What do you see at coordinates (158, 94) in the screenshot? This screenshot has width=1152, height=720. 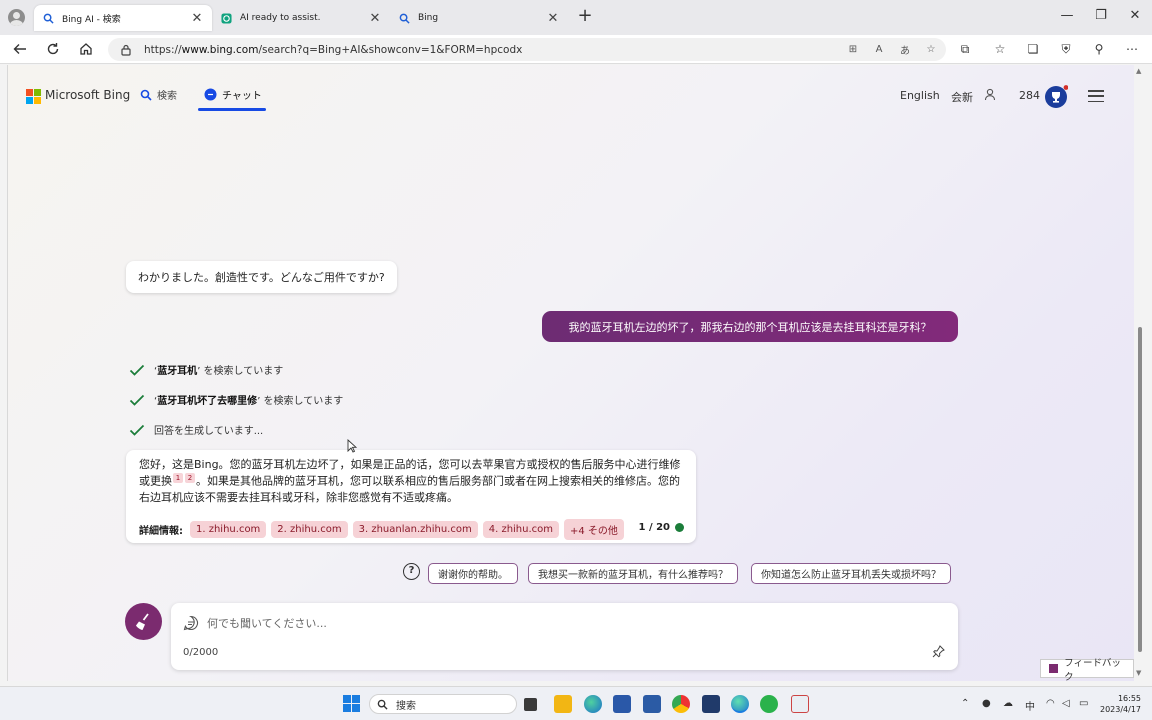 I see `nav-search-tab: 検索` at bounding box center [158, 94].